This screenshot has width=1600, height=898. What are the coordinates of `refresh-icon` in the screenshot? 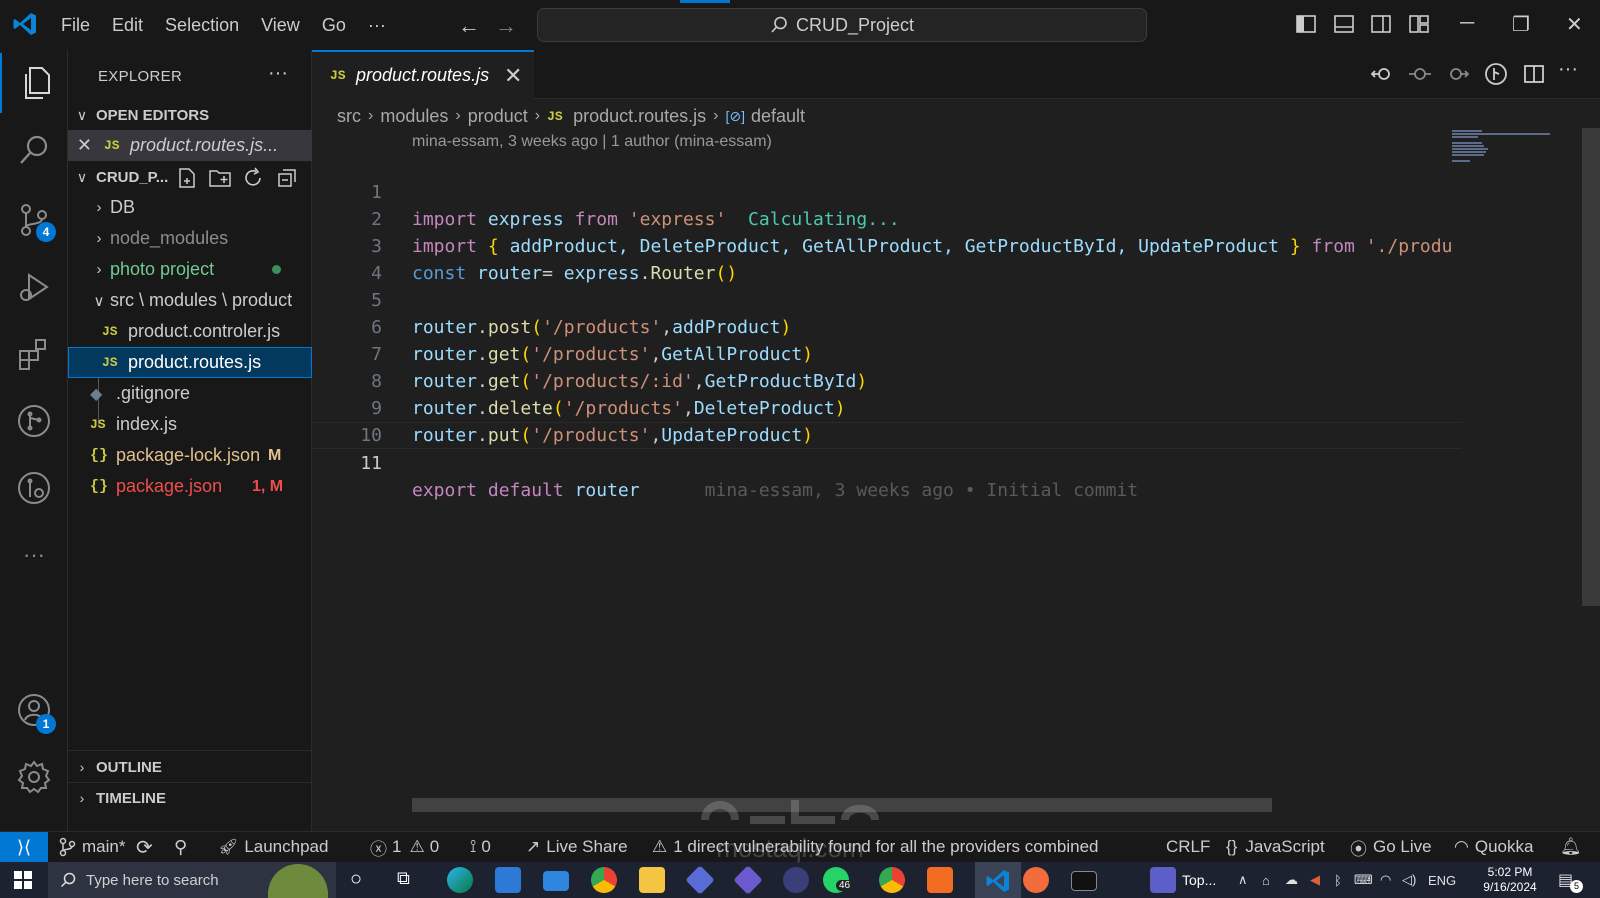 It's located at (253, 178).